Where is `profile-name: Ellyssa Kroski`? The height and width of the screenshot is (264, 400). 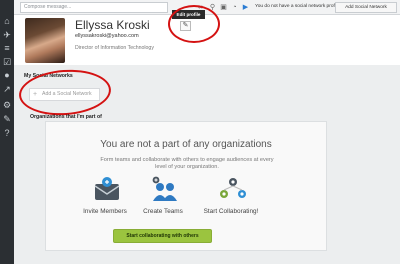 profile-name: Ellyssa Kroski is located at coordinates (112, 25).